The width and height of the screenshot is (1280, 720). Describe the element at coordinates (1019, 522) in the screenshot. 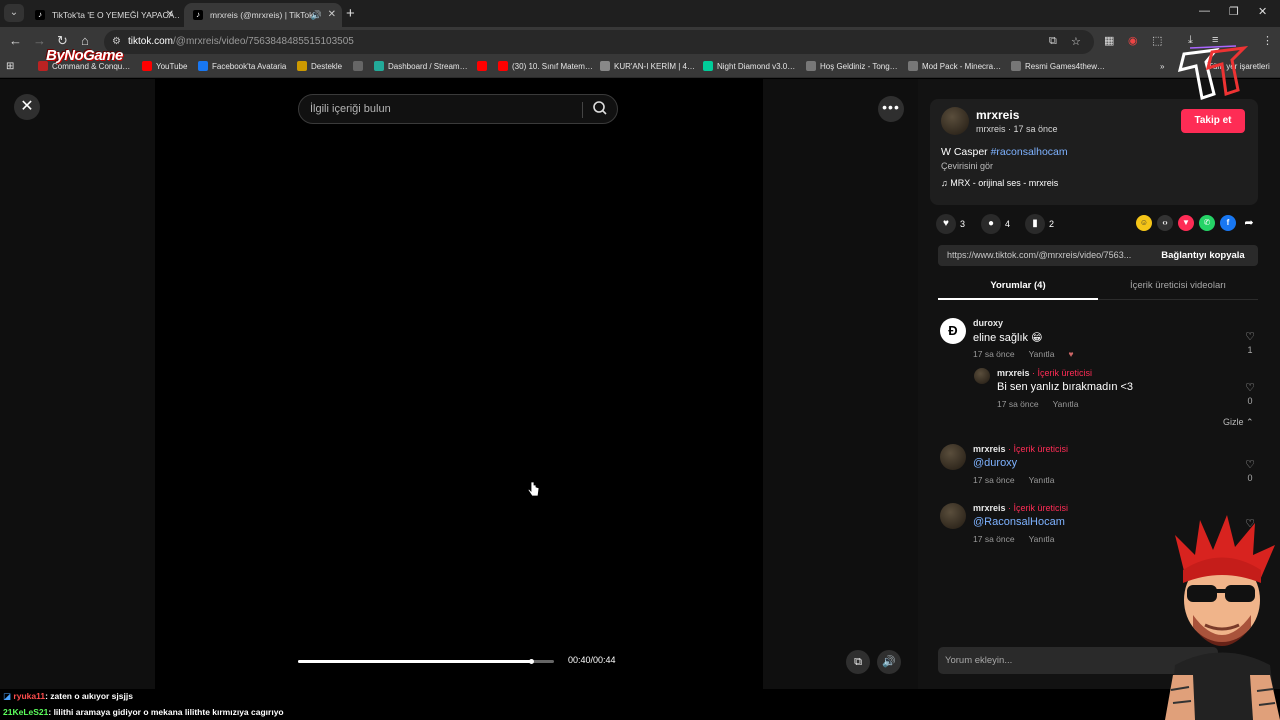

I see `comment-mention: @RaconsalHocam` at that location.